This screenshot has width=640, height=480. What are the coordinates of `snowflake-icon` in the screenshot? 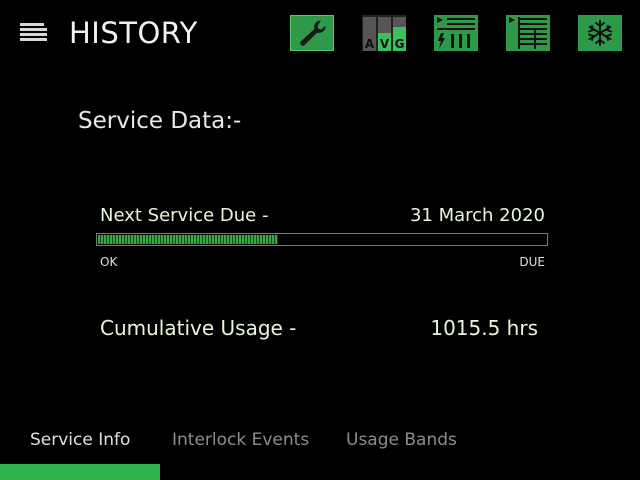 It's located at (600, 33).